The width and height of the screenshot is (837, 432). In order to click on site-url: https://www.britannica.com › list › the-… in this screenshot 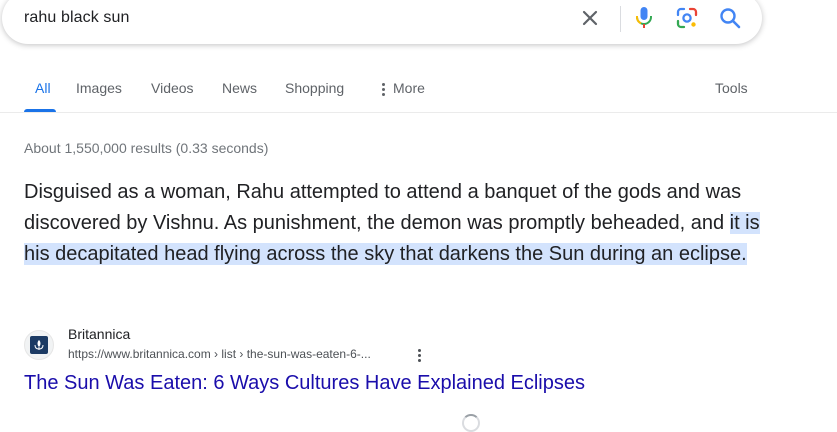, I will do `click(219, 354)`.